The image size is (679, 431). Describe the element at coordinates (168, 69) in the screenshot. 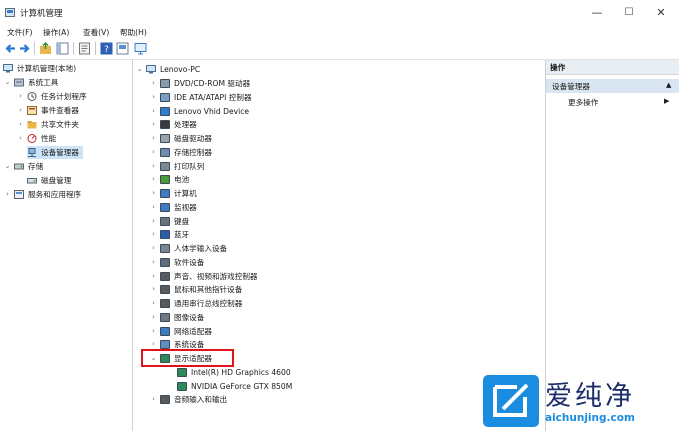

I see `device-tree-root: ⌄ Lenovo-PC` at that location.